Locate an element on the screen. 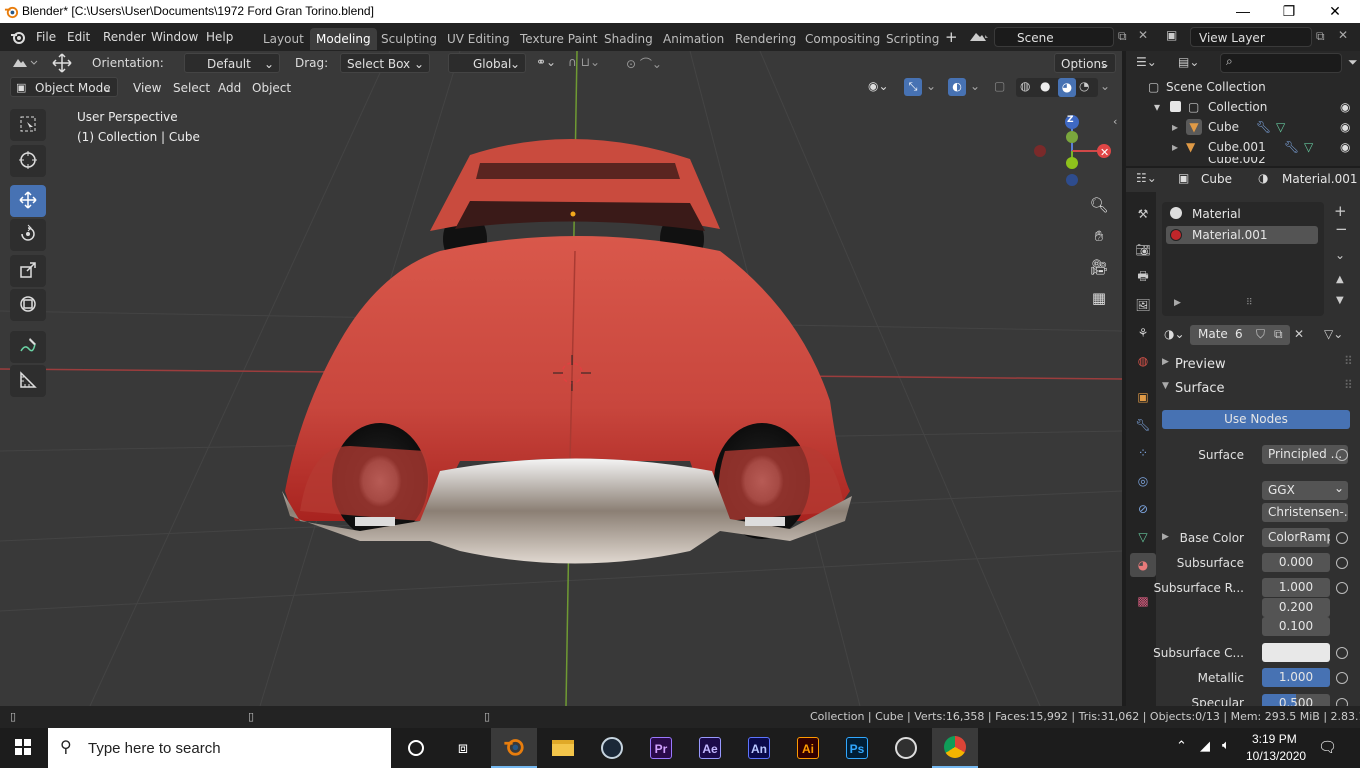 This screenshot has height=768, width=1360. base-color-field: ColorRamp is located at coordinates (1296, 537).